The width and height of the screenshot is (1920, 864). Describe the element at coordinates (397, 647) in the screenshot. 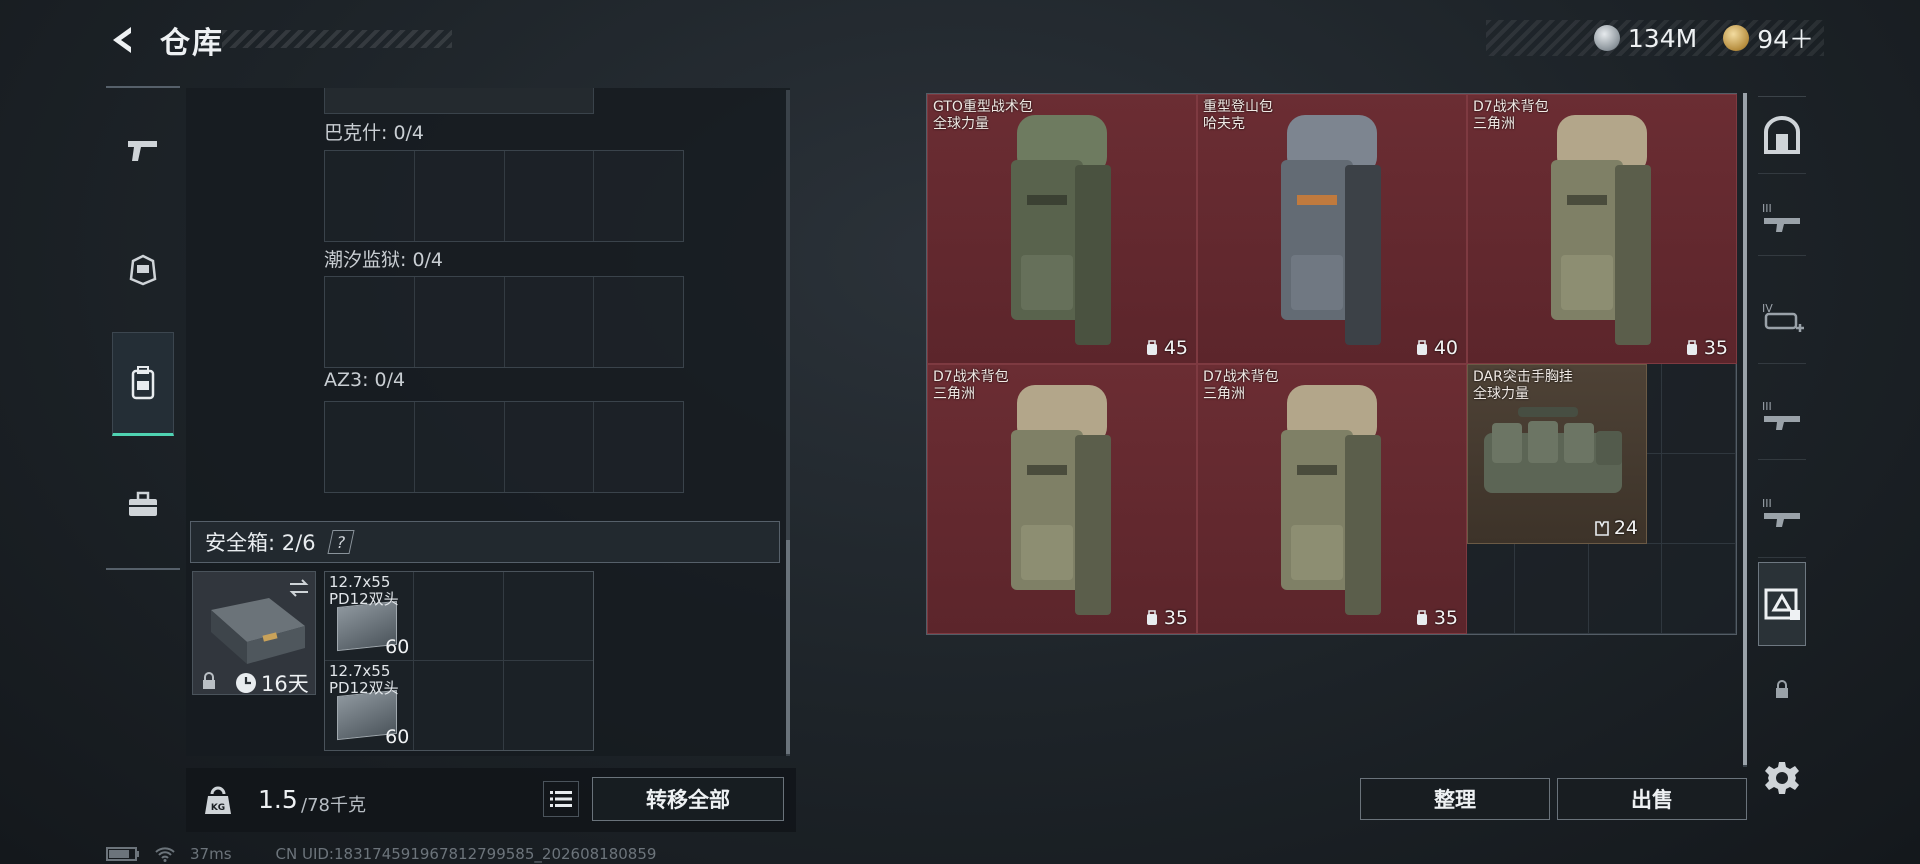

I see `ammo-count: 60` at that location.